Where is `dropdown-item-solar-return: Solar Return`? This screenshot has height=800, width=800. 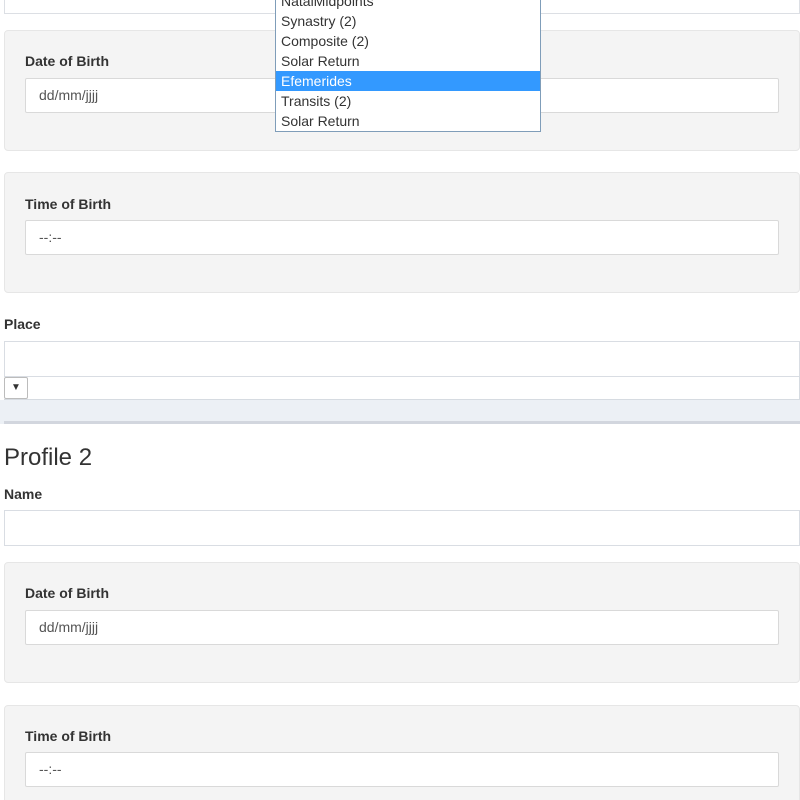
dropdown-item-solar-return: Solar Return is located at coordinates (408, 61).